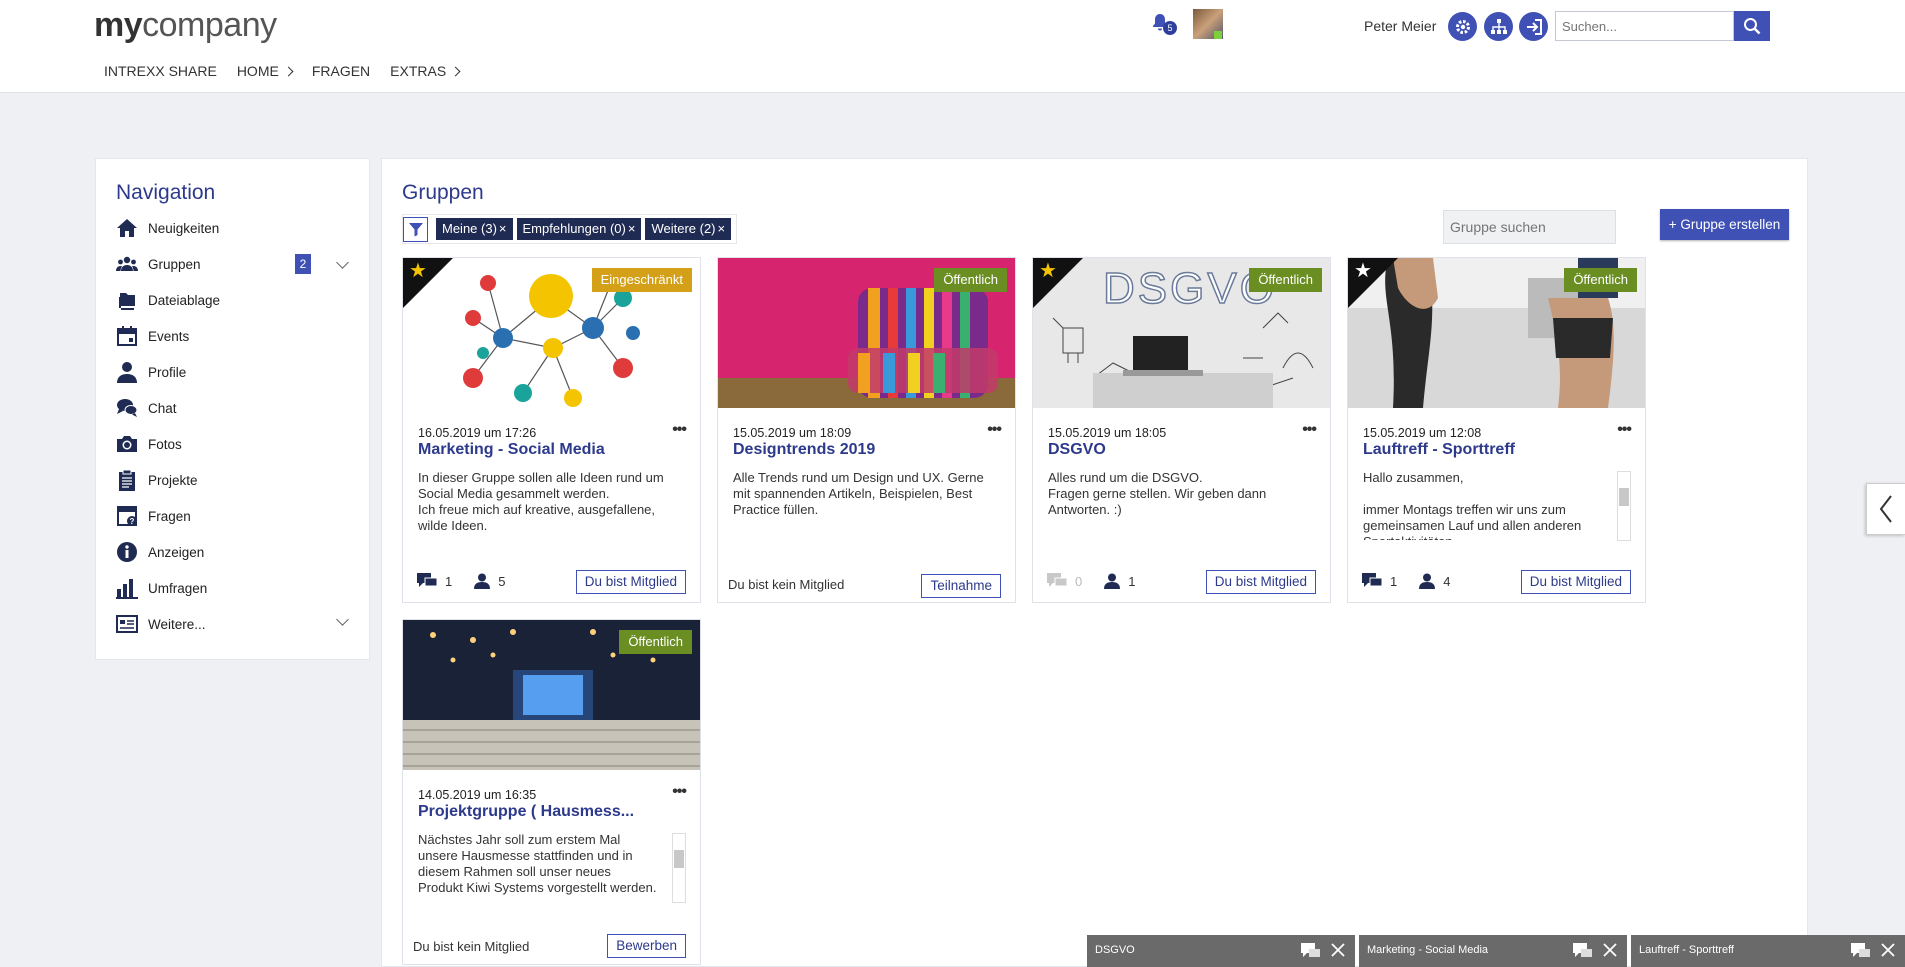 This screenshot has height=967, width=1905. Describe the element at coordinates (236, 588) in the screenshot. I see `sidebar-item-umfragen: Umfragen` at that location.